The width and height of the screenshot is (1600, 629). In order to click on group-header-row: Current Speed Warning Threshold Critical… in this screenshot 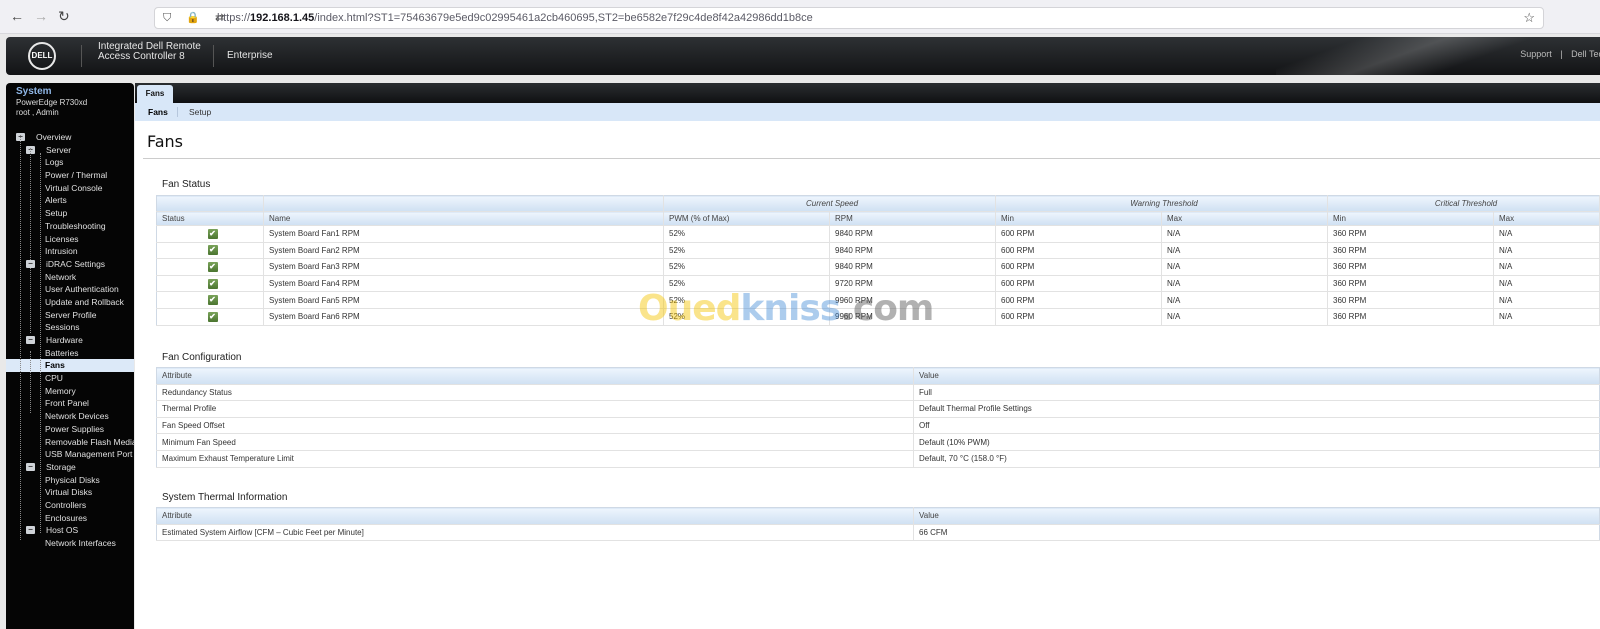, I will do `click(878, 203)`.